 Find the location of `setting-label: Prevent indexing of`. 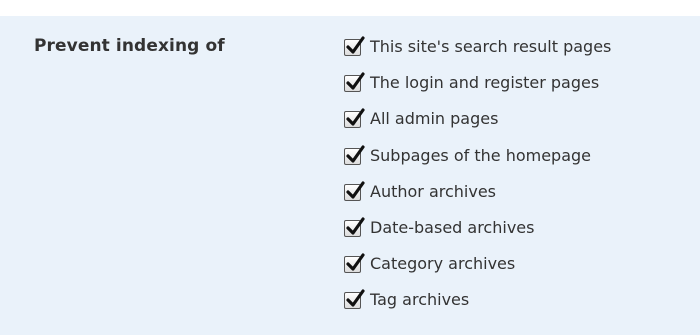

setting-label: Prevent indexing of is located at coordinates (129, 46).